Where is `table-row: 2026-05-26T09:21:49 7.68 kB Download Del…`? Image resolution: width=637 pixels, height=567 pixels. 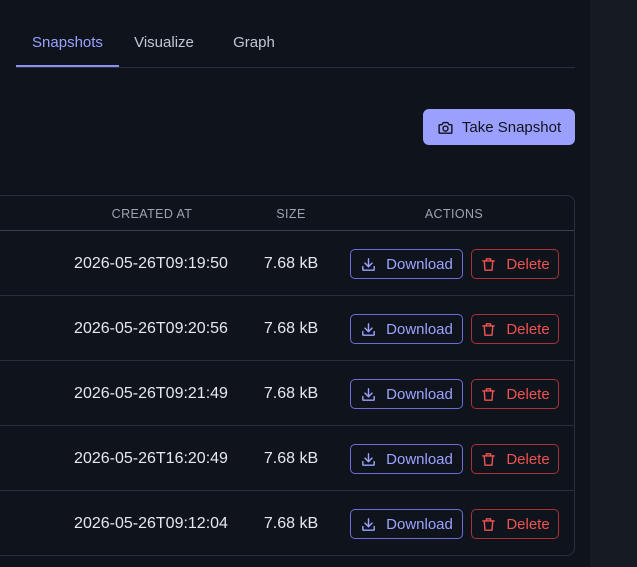 table-row: 2026-05-26T09:21:49 7.68 kB Download Del… is located at coordinates (287, 393).